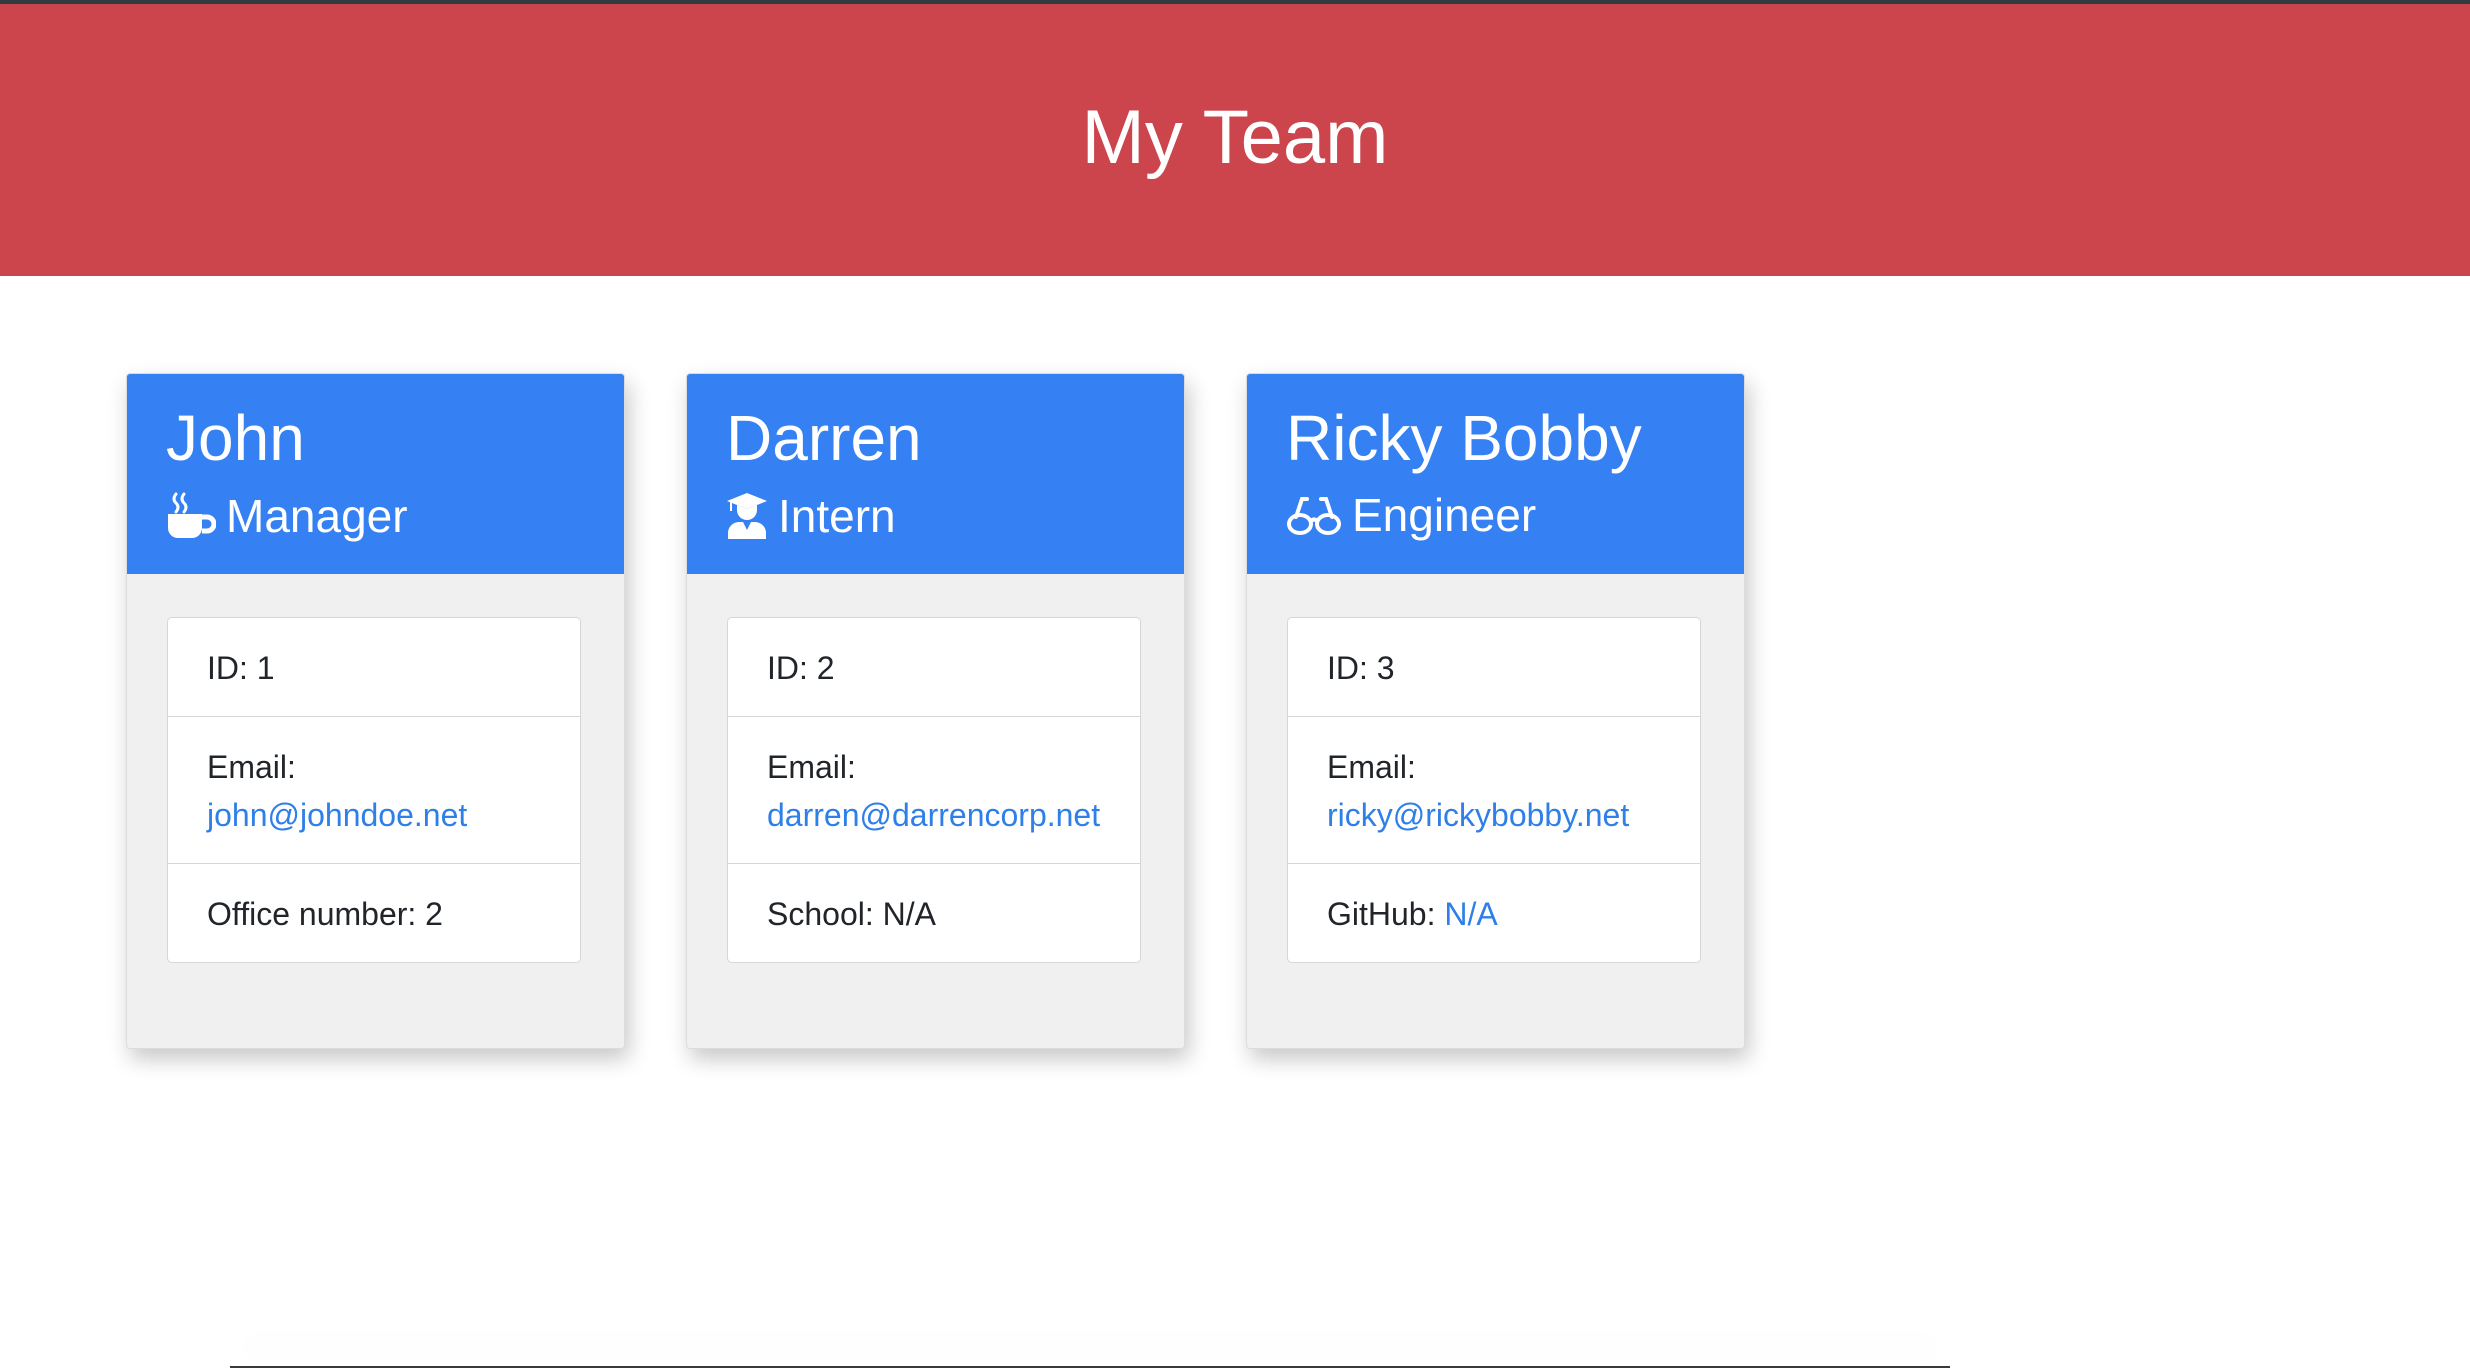 The width and height of the screenshot is (2470, 1368). I want to click on employee-id: ID: 1, so click(241, 668).